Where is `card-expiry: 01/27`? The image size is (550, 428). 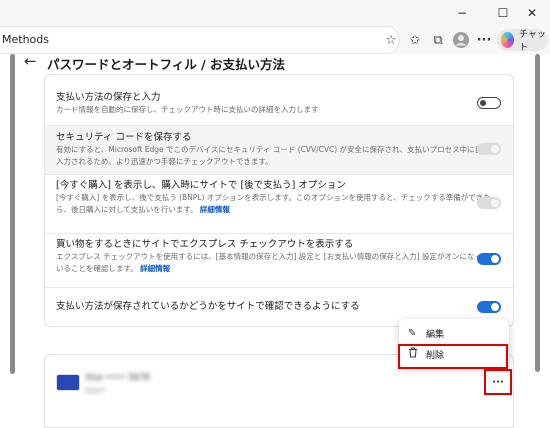
card-expiry: 01/27 is located at coordinates (95, 391).